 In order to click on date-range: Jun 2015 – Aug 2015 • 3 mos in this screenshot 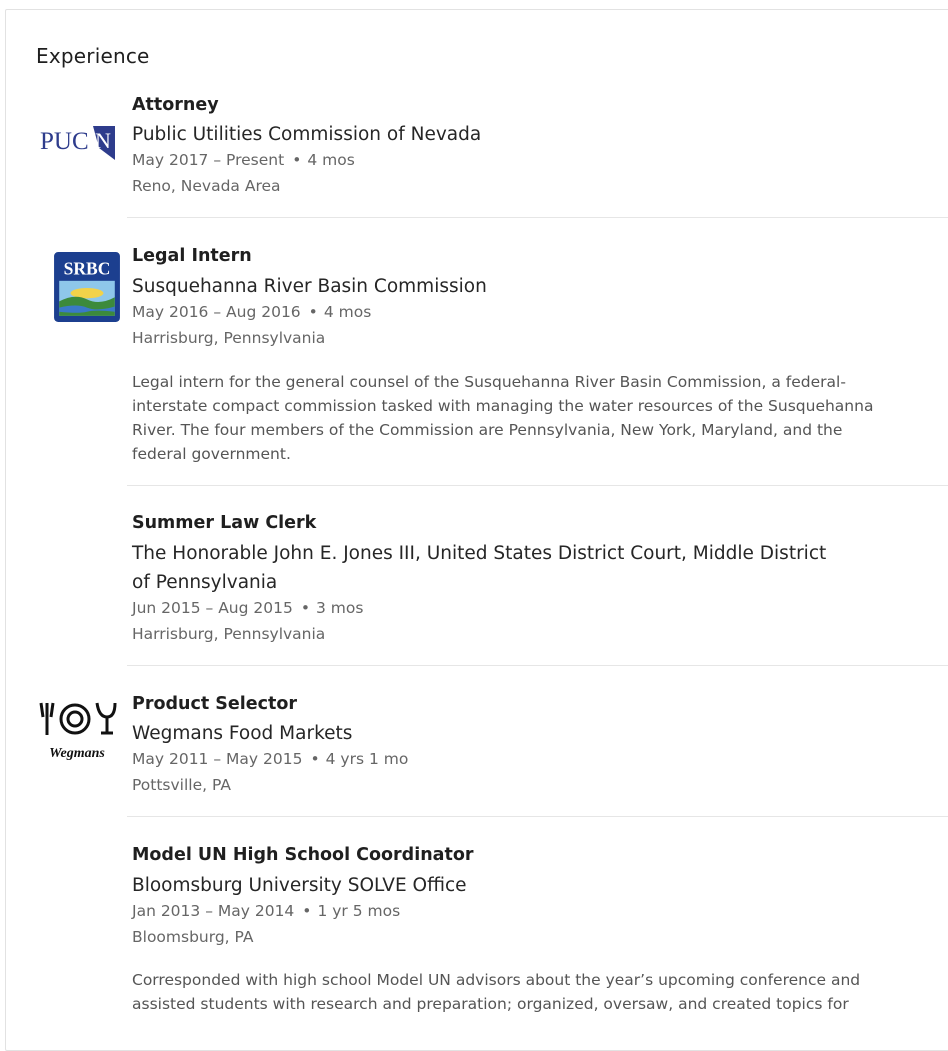, I will do `click(248, 608)`.